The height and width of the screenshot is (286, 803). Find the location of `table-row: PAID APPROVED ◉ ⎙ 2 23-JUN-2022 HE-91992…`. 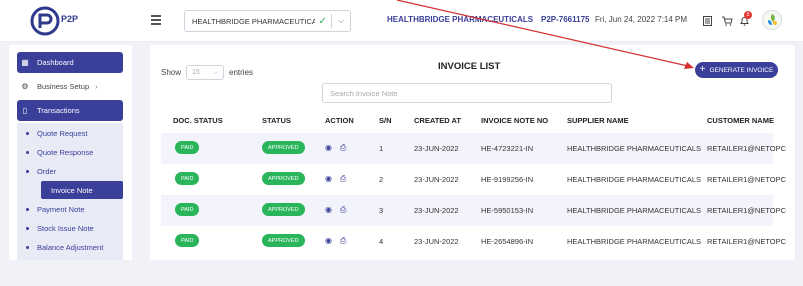

table-row: PAID APPROVED ◉ ⎙ 2 23-JUN-2022 HE-91992… is located at coordinates (473, 179).